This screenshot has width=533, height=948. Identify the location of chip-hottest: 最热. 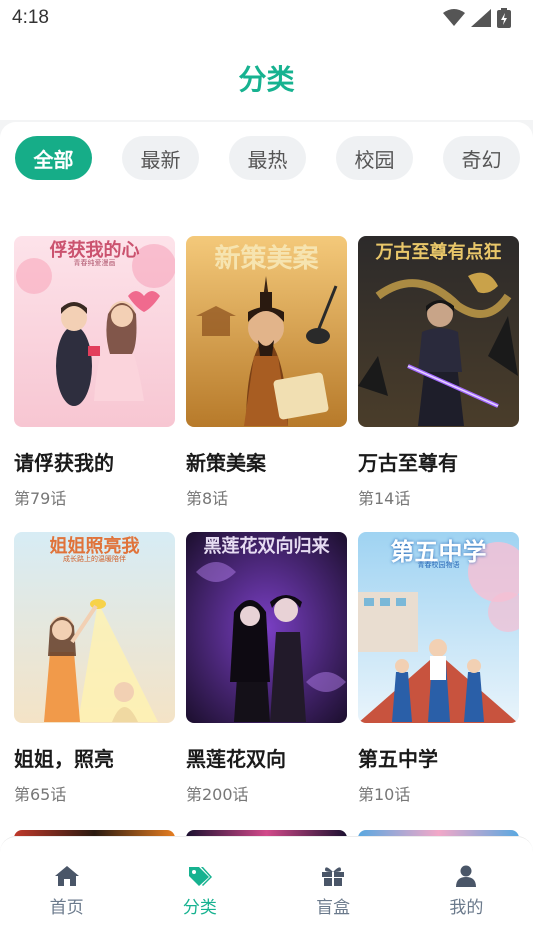
(267, 158).